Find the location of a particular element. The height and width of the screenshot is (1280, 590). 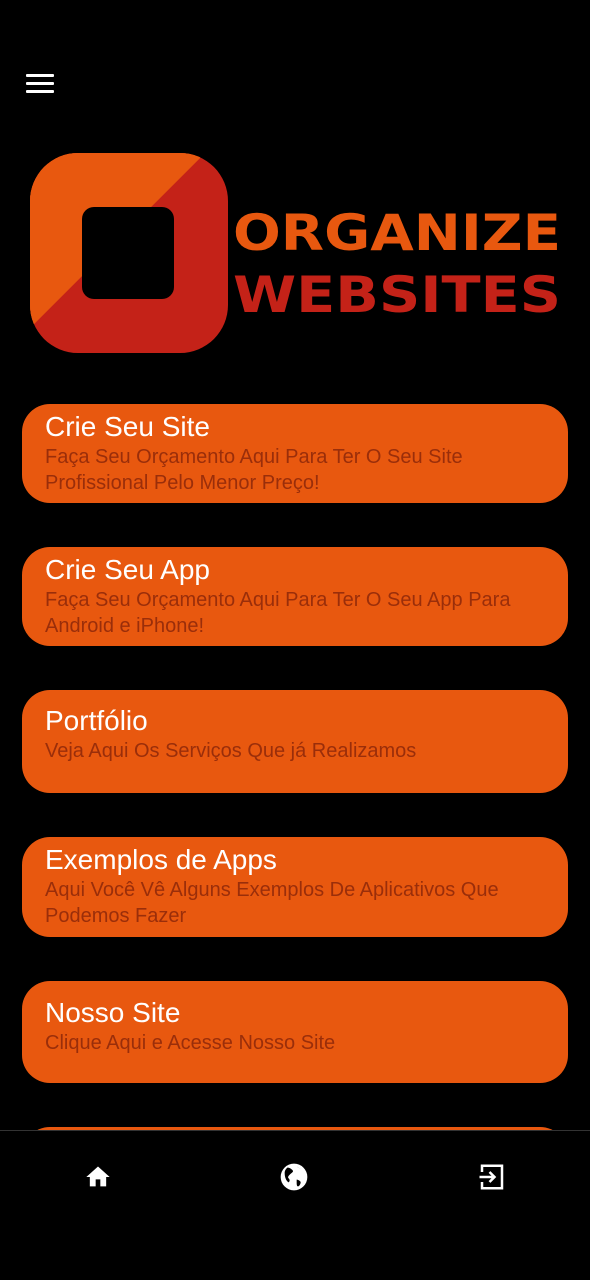

logo-line2: WEBSITES is located at coordinates (397, 295).